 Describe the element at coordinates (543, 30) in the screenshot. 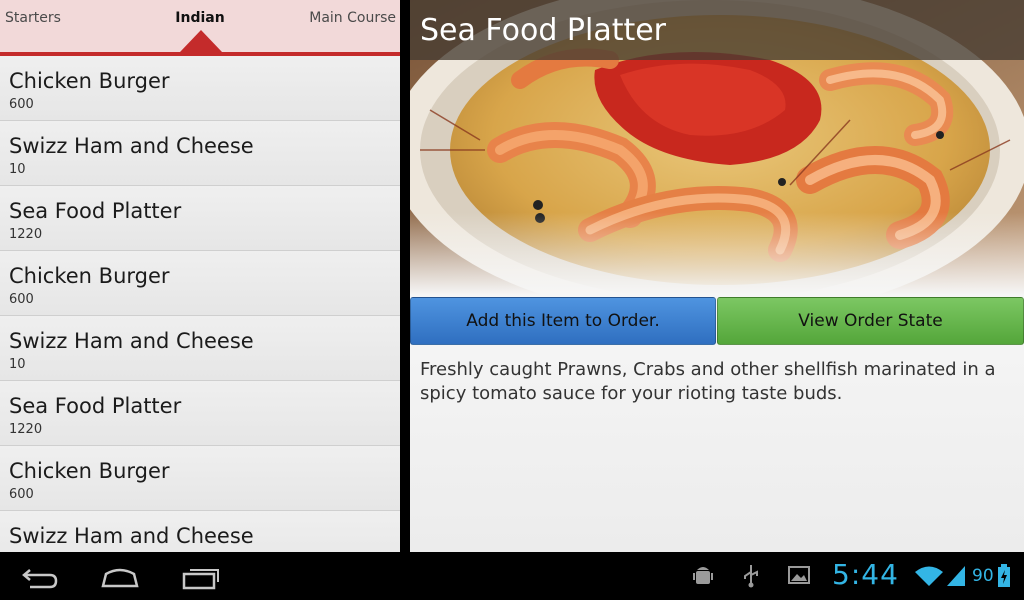

I see `detail-title: Sea Food Platter` at that location.